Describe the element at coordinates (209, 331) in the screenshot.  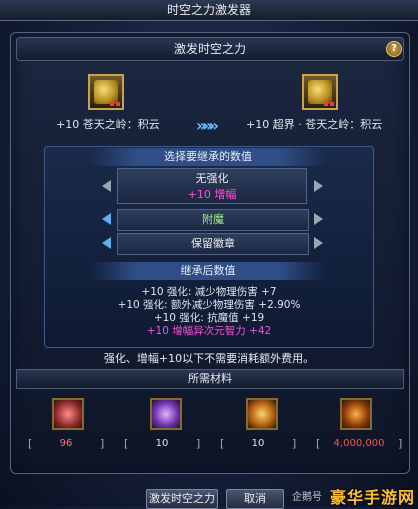
I see `stat-line-amplify: +10 增幅异次元智力 +42` at that location.